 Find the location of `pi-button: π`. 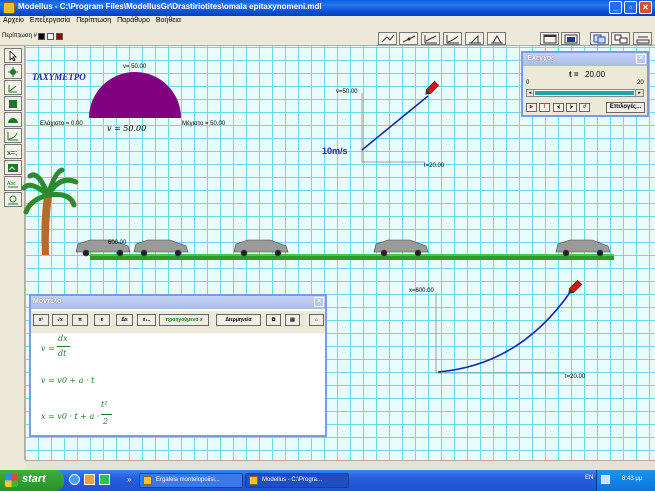

pi-button: π is located at coordinates (80, 320).